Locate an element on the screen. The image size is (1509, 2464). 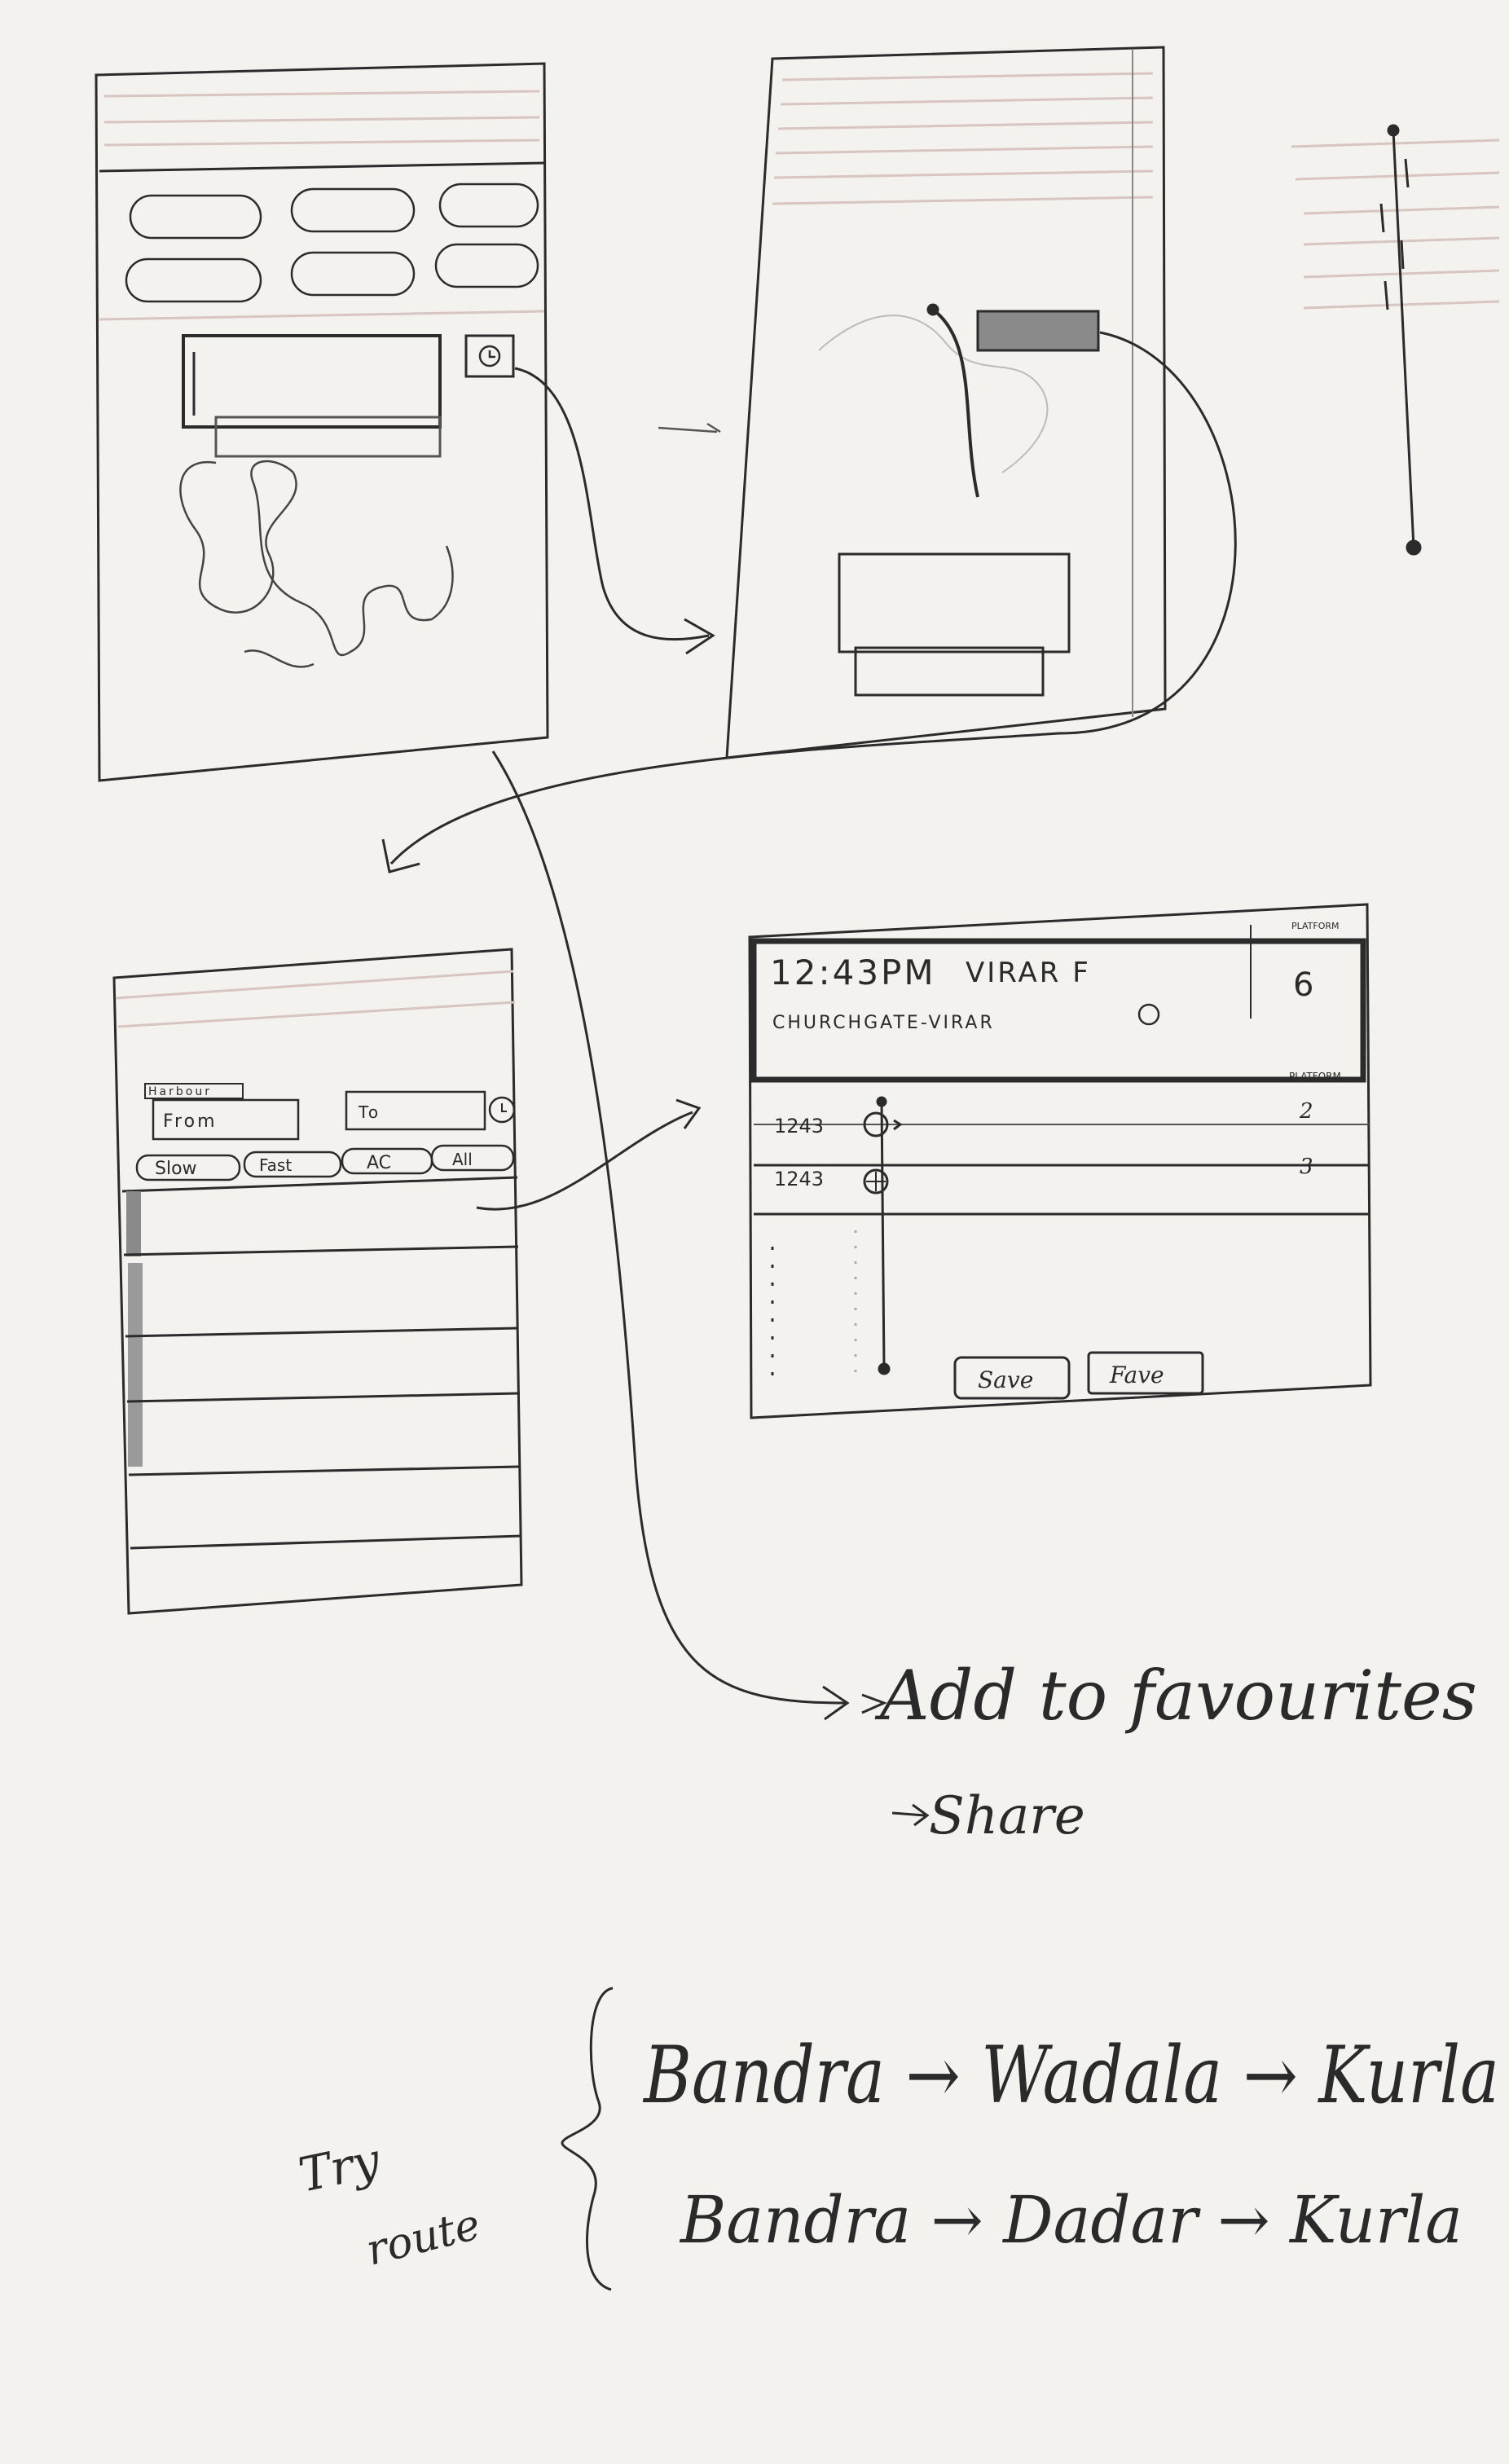
save-button-label: Save is located at coordinates (1005, 1379).